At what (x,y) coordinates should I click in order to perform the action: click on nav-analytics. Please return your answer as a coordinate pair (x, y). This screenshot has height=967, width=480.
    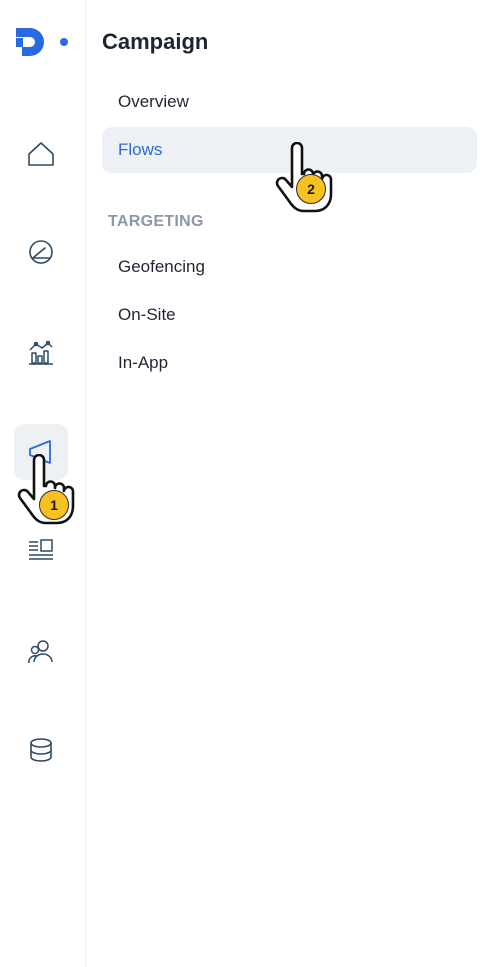
    Looking at the image, I should click on (41, 352).